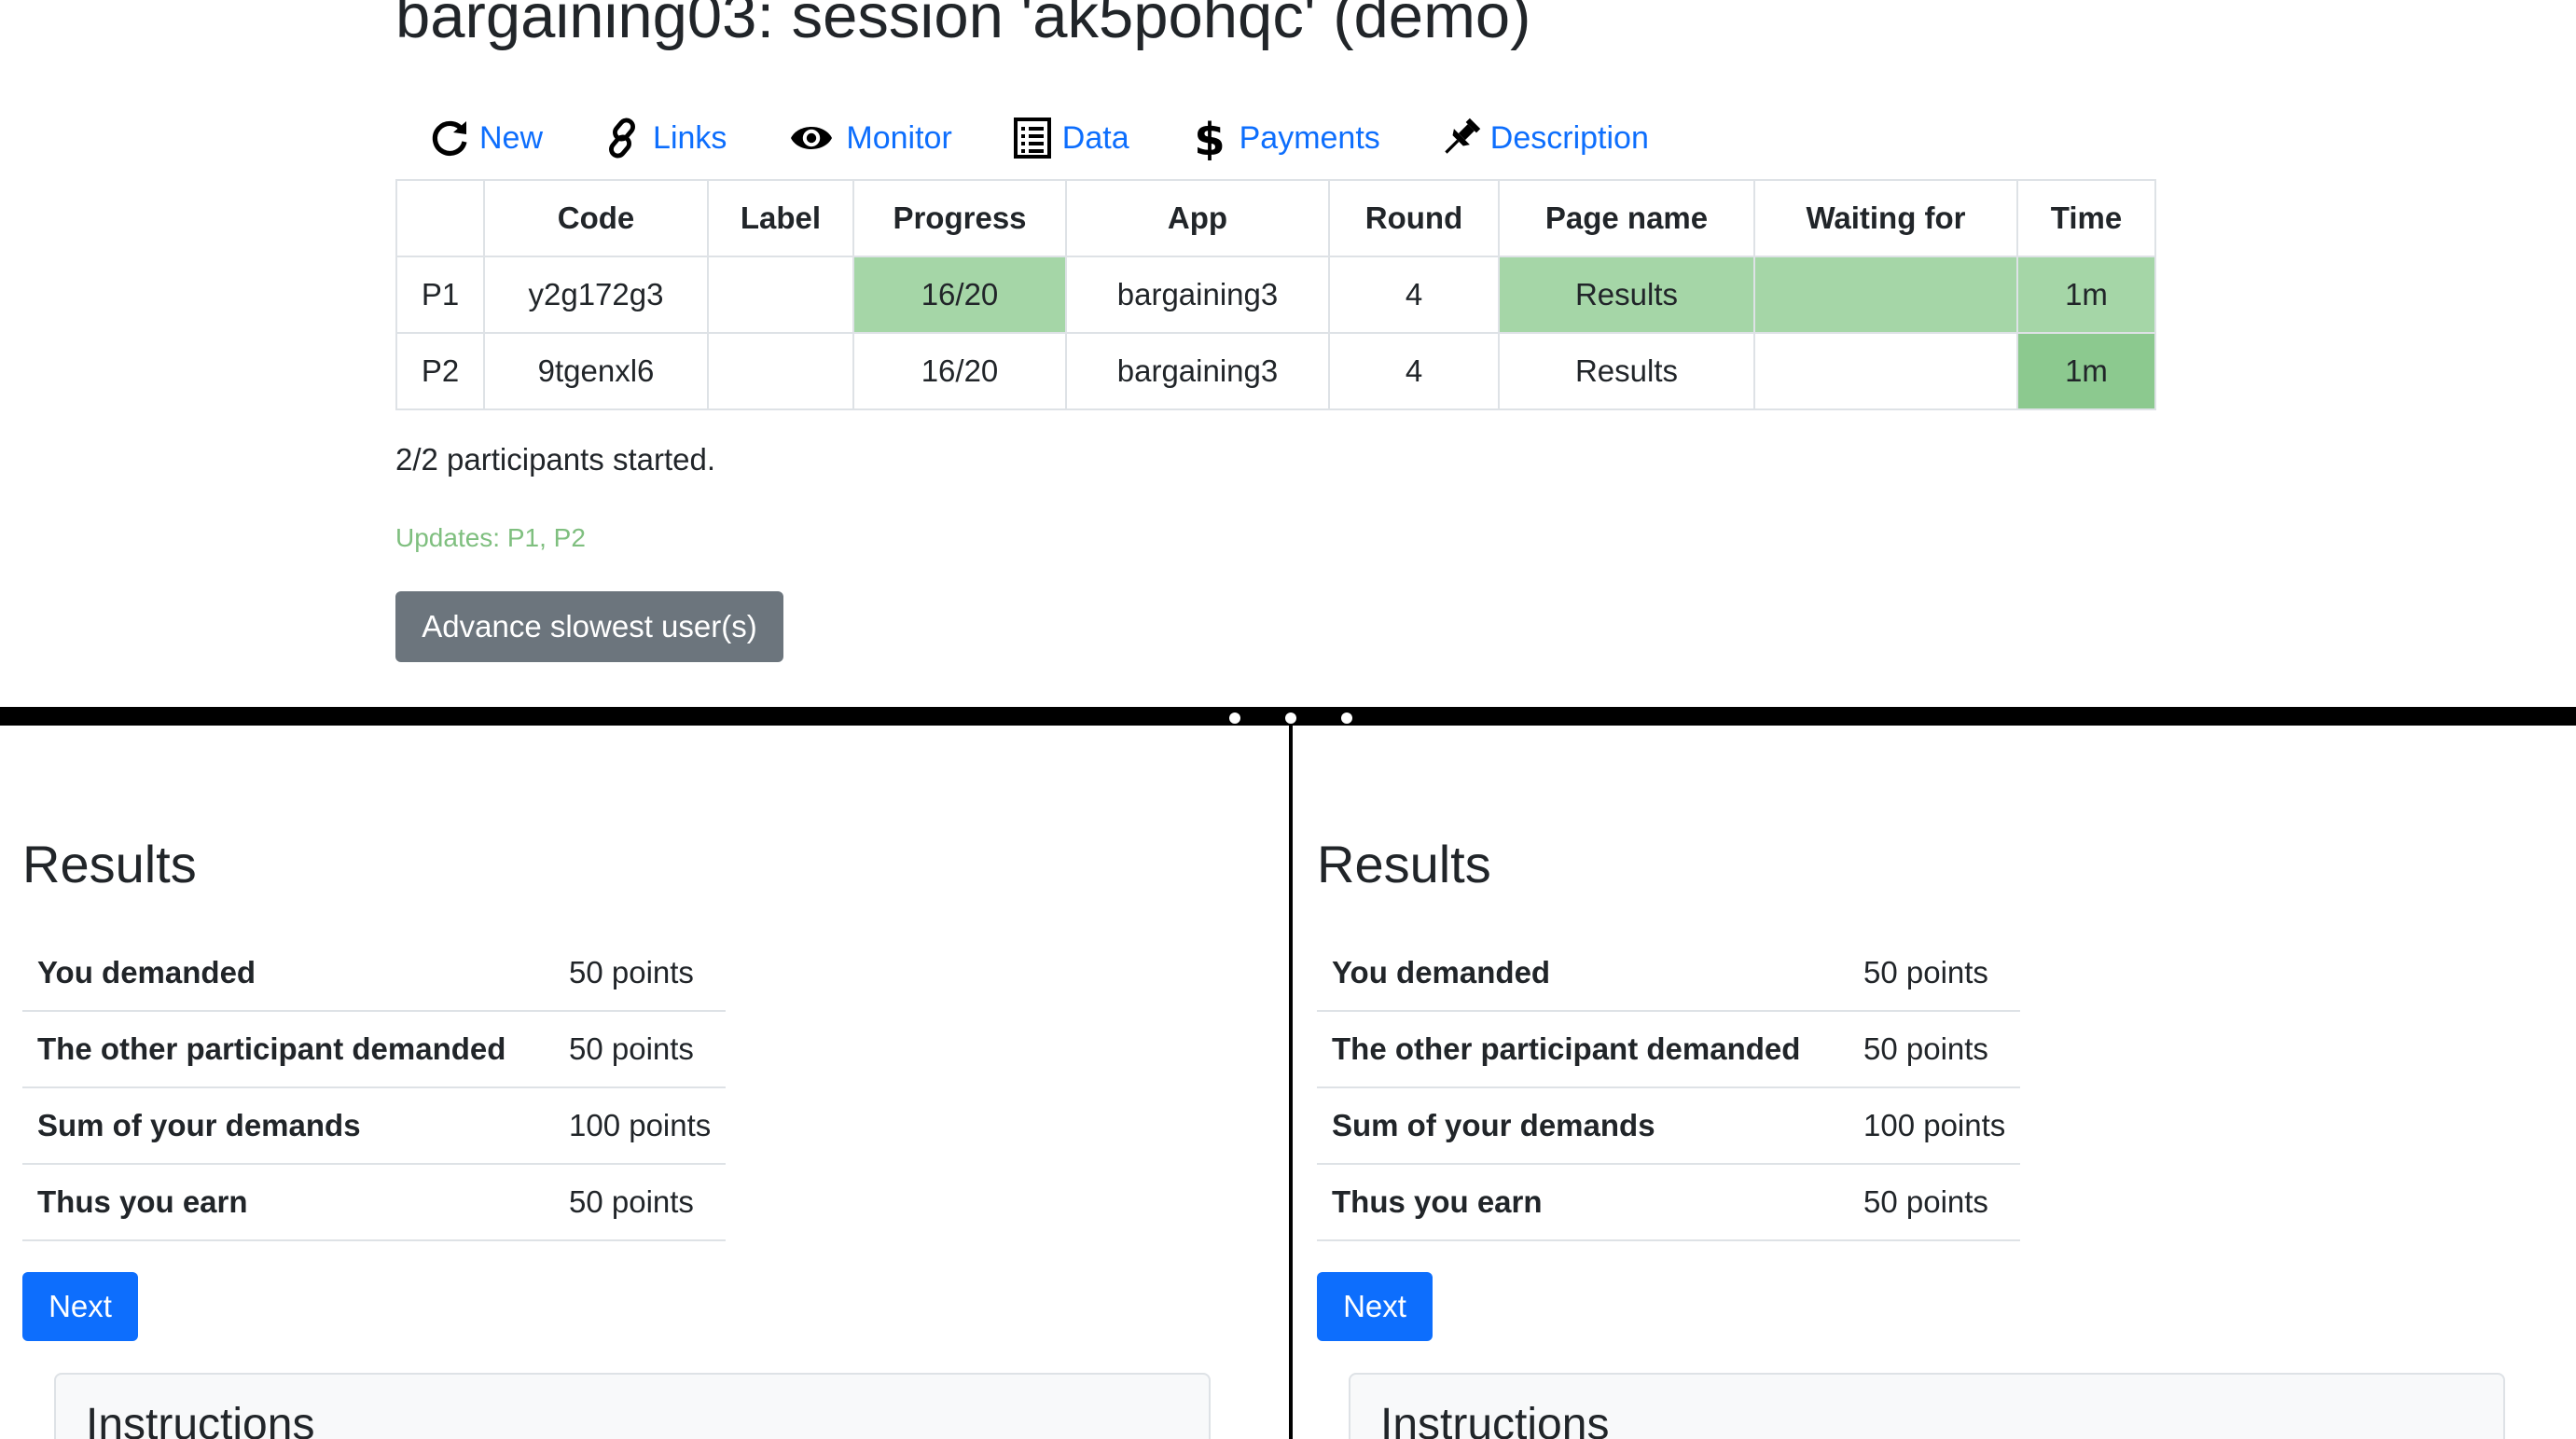 This screenshot has height=1439, width=2576. I want to click on nav-label: Monitor, so click(899, 137).